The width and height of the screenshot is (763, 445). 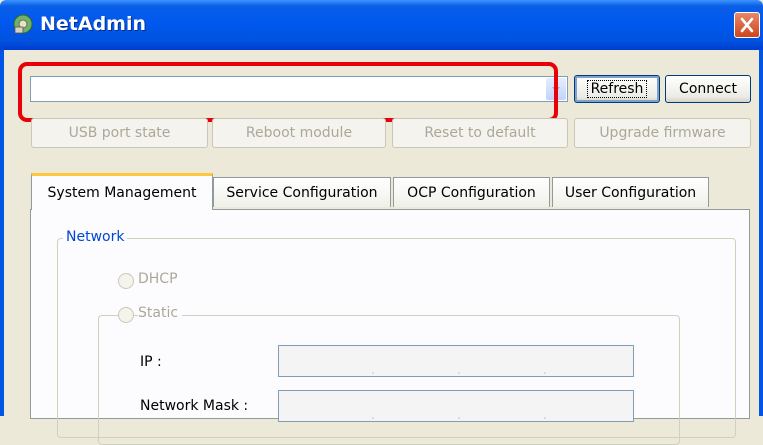 I want to click on connect-button: Connect, so click(x=708, y=89).